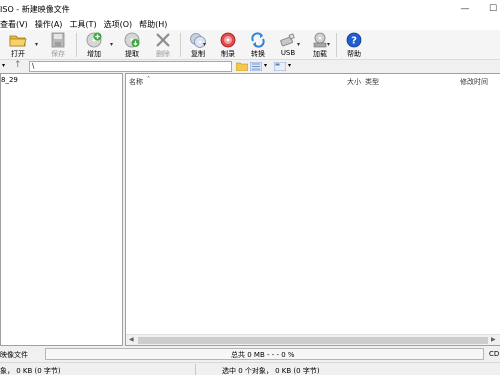  What do you see at coordinates (58, 54) in the screenshot?
I see `save-label: 保存` at bounding box center [58, 54].